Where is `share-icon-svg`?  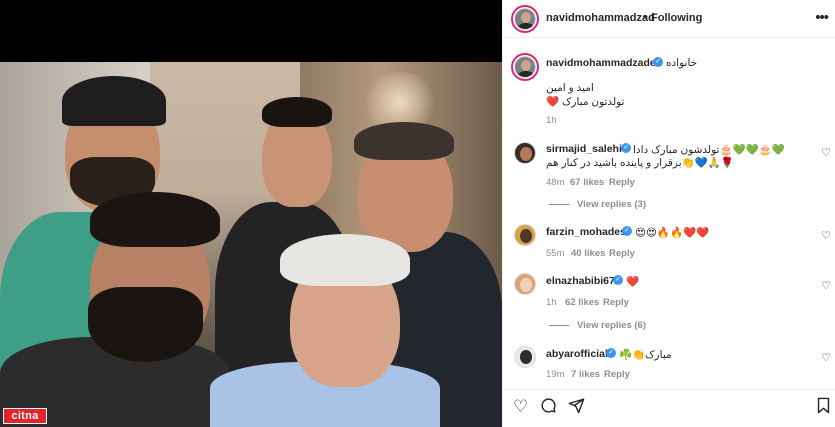 share-icon-svg is located at coordinates (576, 406).